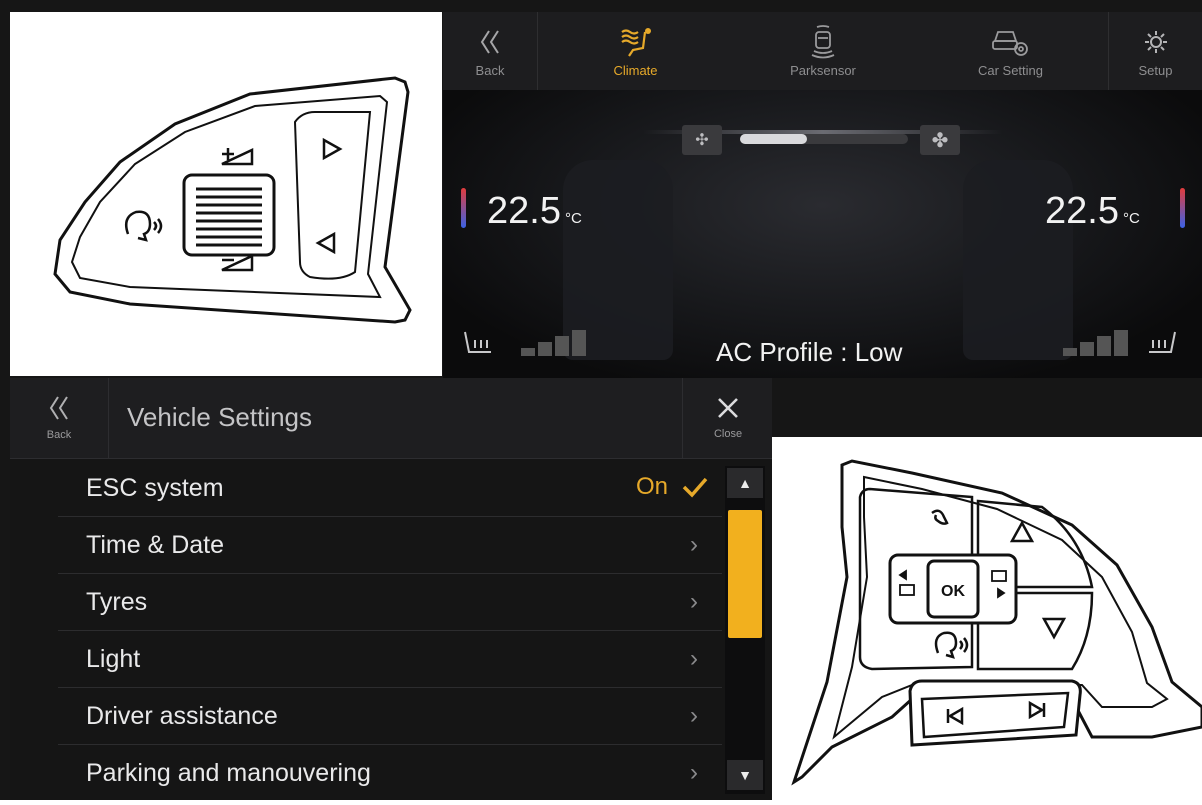 The height and width of the screenshot is (805, 1202). What do you see at coordinates (745, 574) in the screenshot?
I see `scroll-thumb` at bounding box center [745, 574].